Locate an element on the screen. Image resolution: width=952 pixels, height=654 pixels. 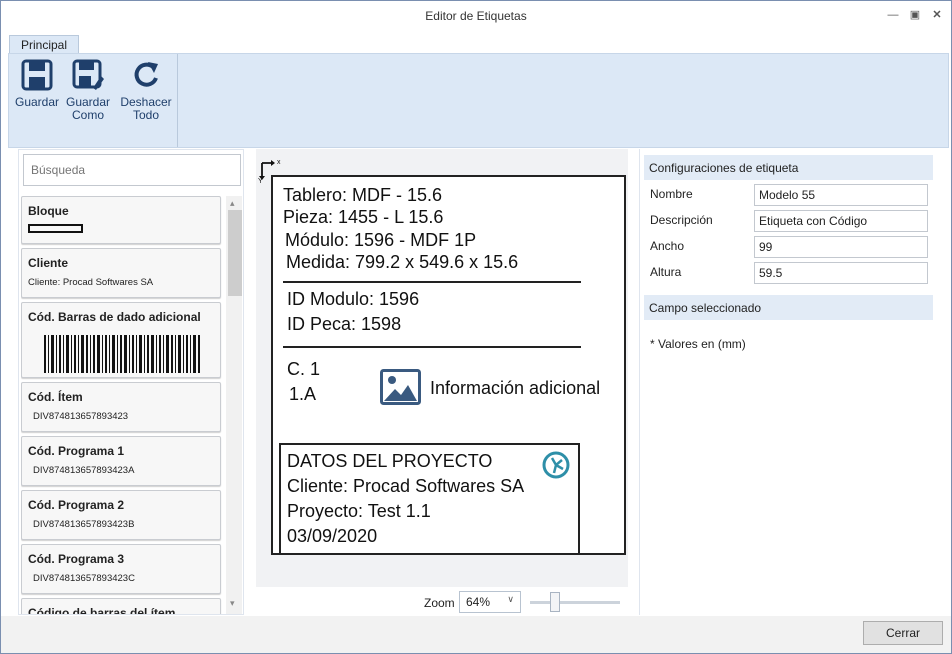
project-name: Proyecto: Test 1.1 is located at coordinates (359, 511).